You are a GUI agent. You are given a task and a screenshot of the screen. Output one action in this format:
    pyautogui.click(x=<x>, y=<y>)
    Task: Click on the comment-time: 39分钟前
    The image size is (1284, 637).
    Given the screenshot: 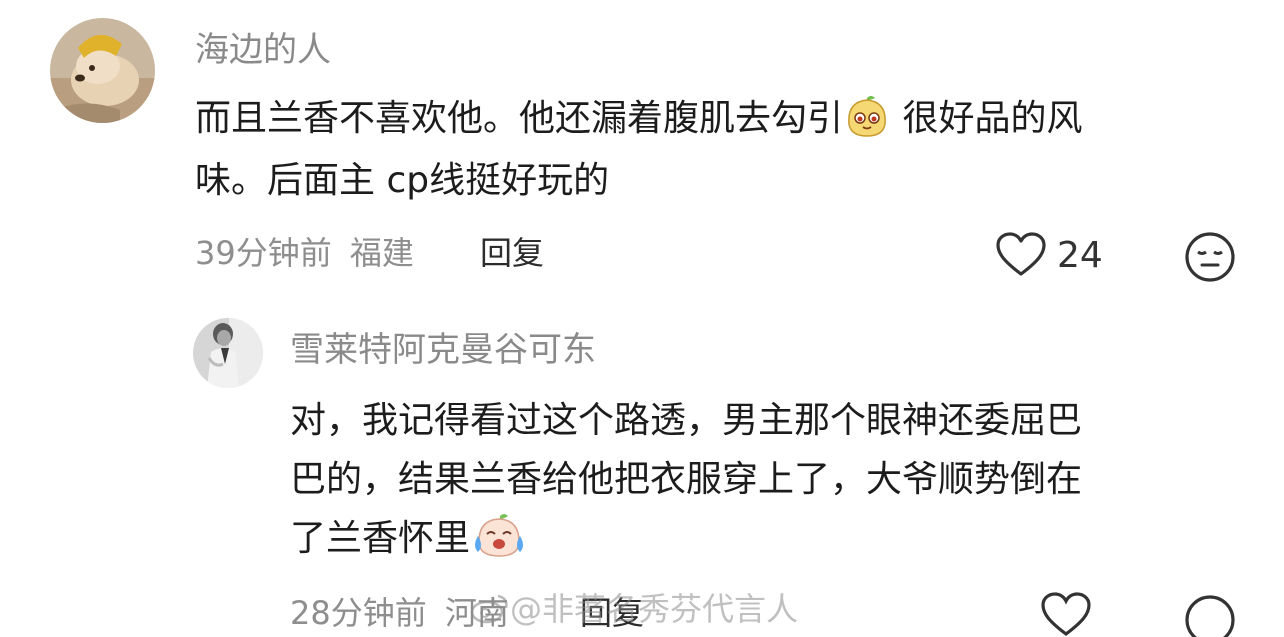 What is the action you would take?
    pyautogui.click(x=263, y=253)
    